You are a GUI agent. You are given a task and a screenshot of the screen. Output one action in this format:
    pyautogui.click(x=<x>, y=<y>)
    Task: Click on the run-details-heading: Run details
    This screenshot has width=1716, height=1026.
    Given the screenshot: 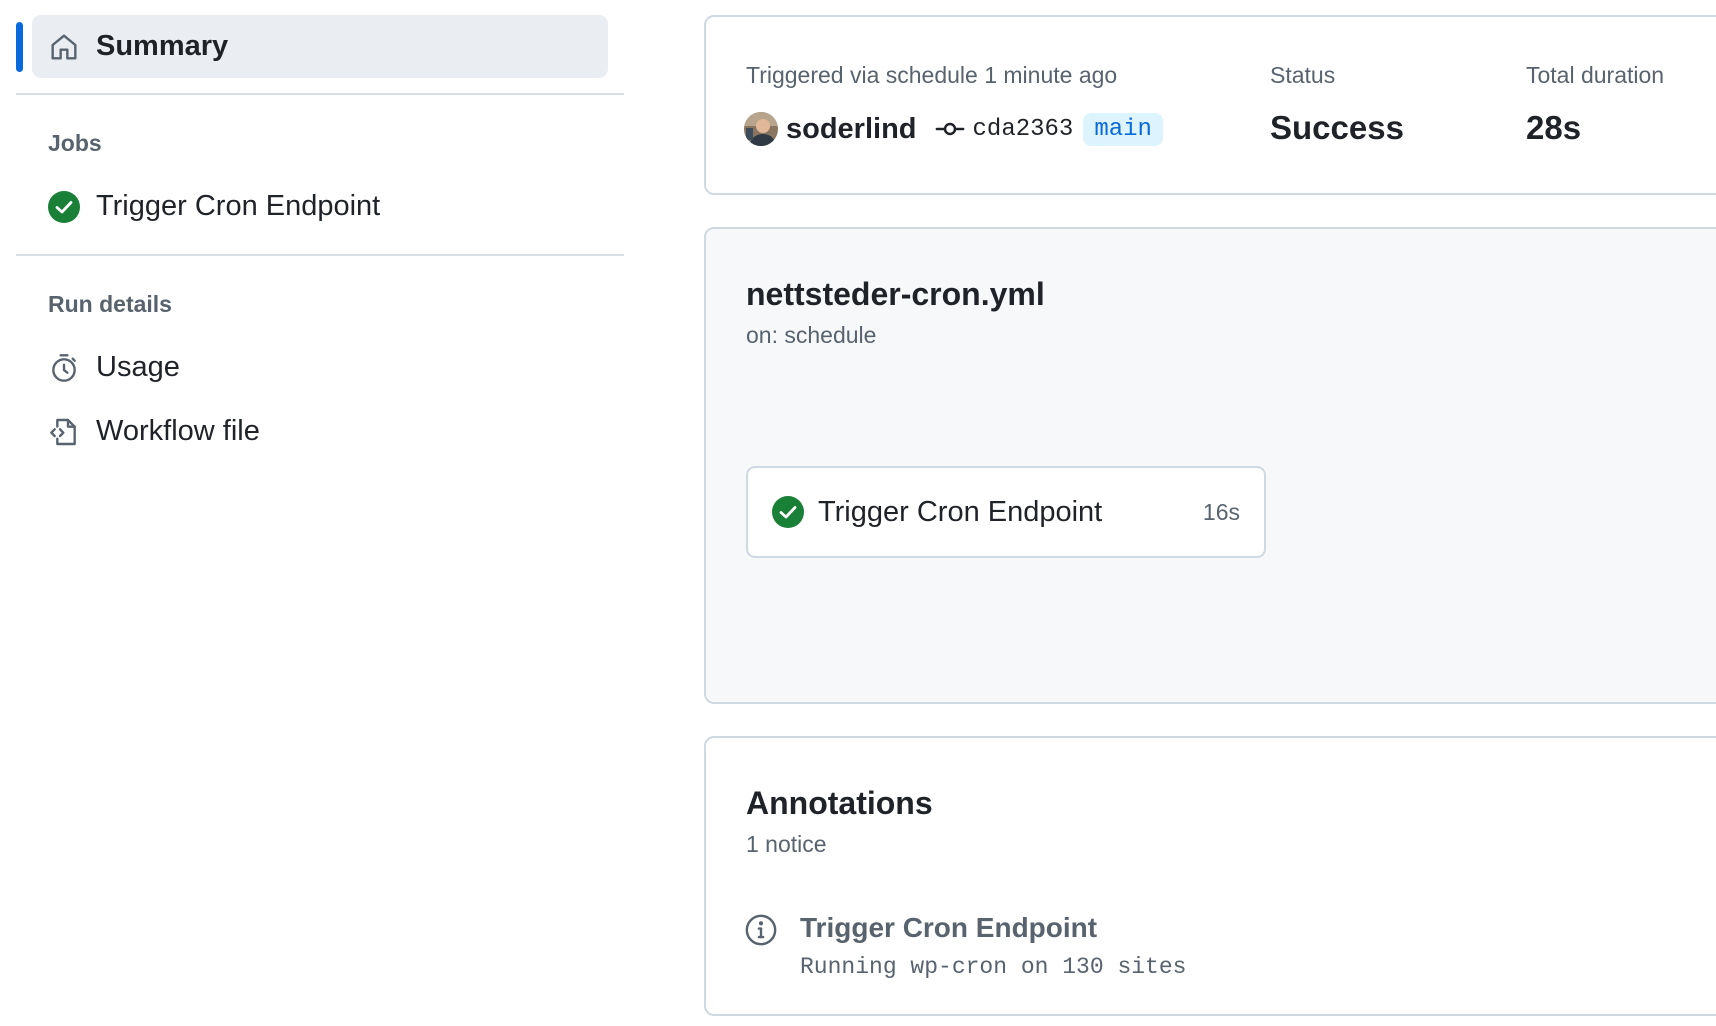 What is the action you would take?
    pyautogui.click(x=110, y=304)
    